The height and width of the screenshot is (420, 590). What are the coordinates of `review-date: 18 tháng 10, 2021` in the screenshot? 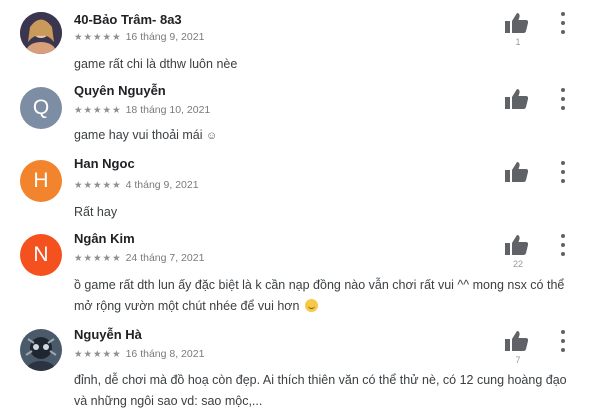 It's located at (168, 110).